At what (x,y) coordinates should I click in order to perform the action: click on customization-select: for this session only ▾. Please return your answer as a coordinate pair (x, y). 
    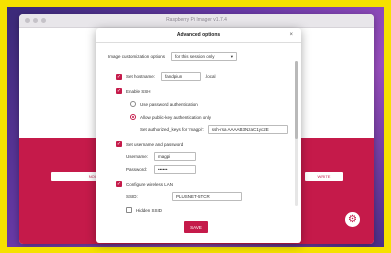
    Looking at the image, I should click on (204, 56).